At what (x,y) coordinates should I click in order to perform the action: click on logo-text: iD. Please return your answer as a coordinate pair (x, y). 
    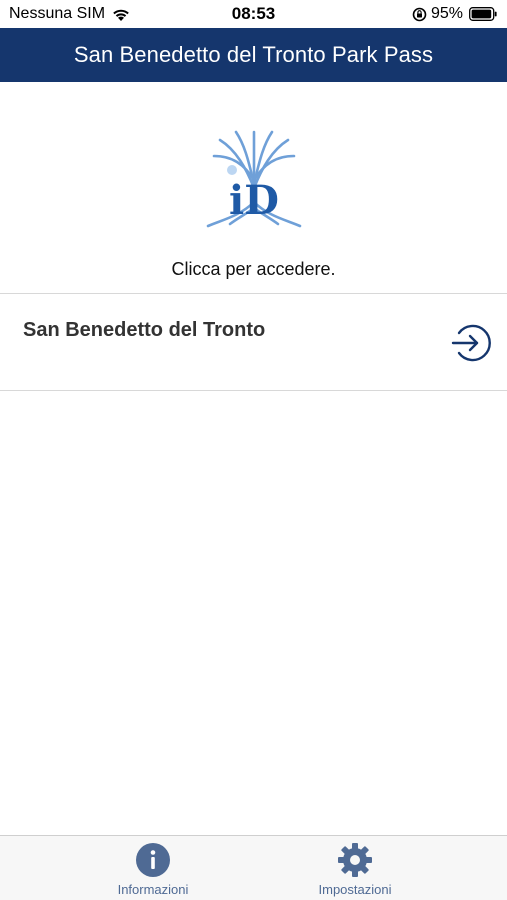
    Looking at the image, I should click on (254, 200).